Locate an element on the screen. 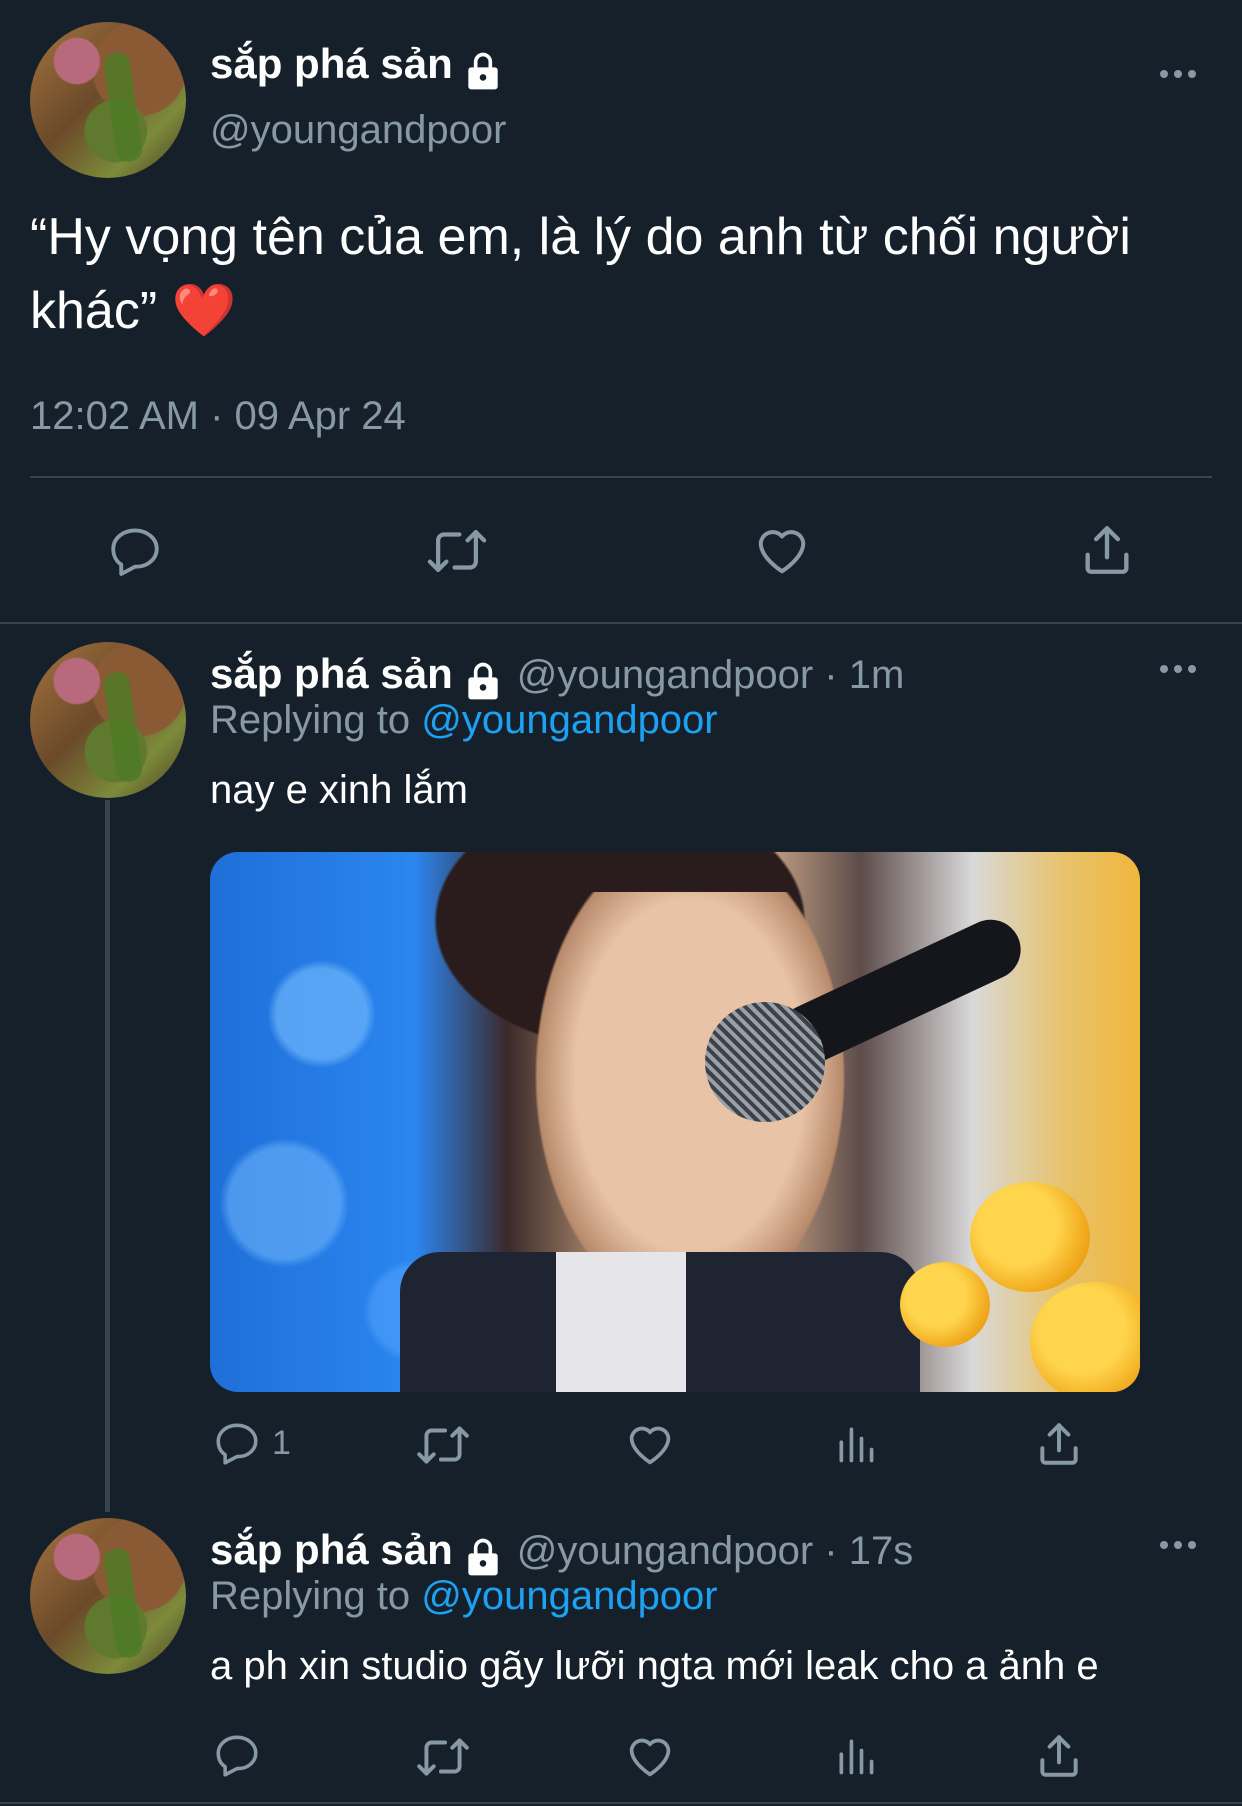  tweet-timestamp: 12:02 AM · 09 Apr 24 is located at coordinates (218, 416).